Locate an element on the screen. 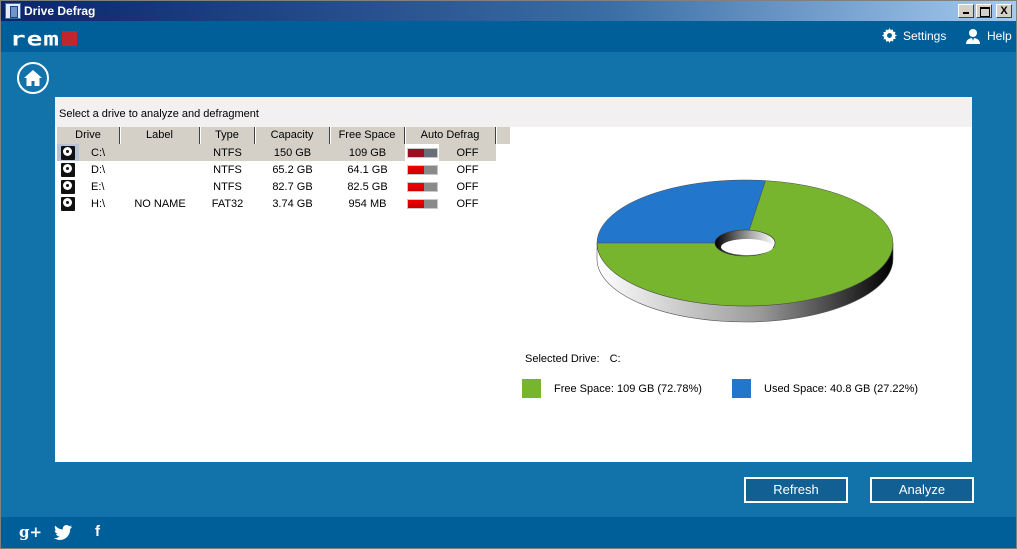  home-button is located at coordinates (33, 78).